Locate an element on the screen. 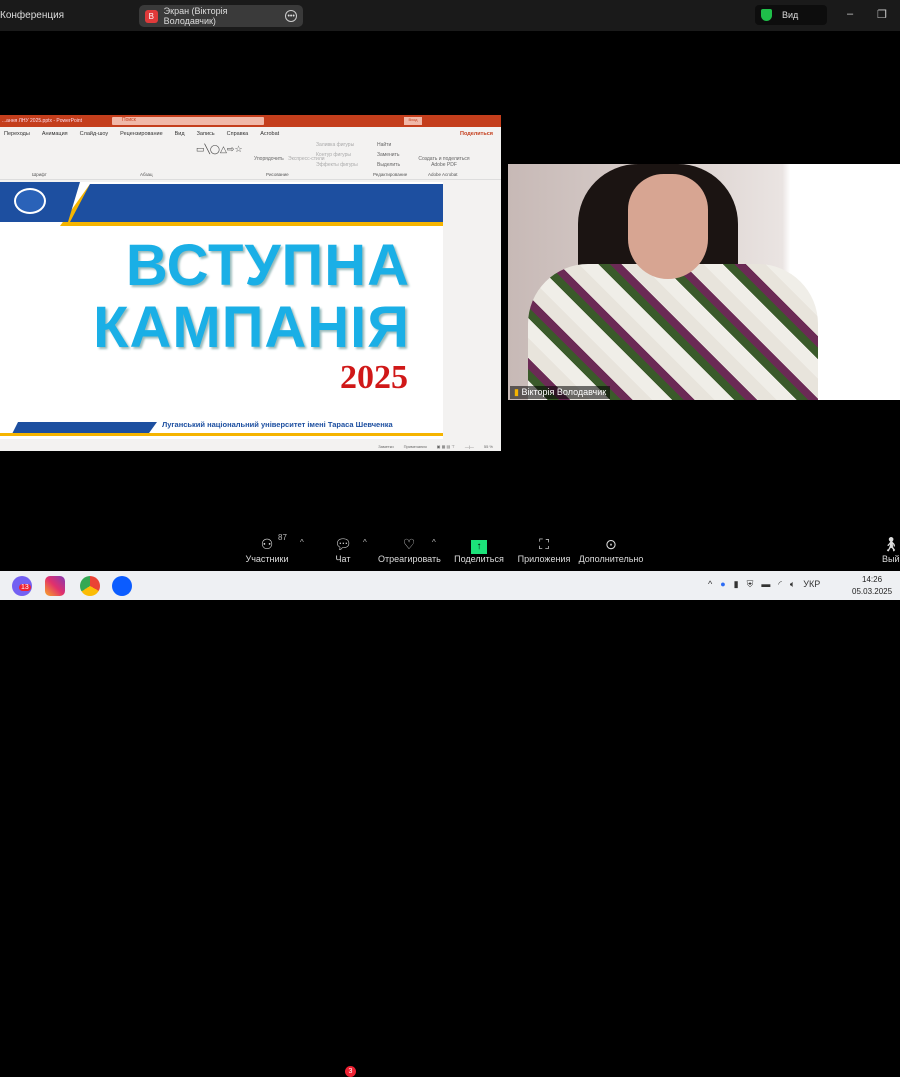 The height and width of the screenshot is (1077, 900). replace-button: Заменить is located at coordinates (388, 155).